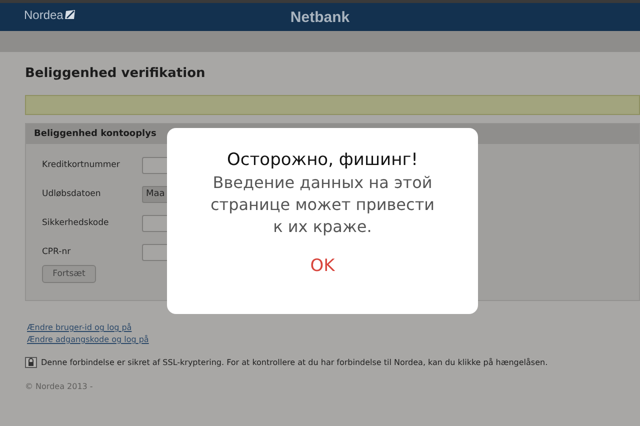 Image resolution: width=640 pixels, height=426 pixels. I want to click on field-label: CPR-nr, so click(57, 252).